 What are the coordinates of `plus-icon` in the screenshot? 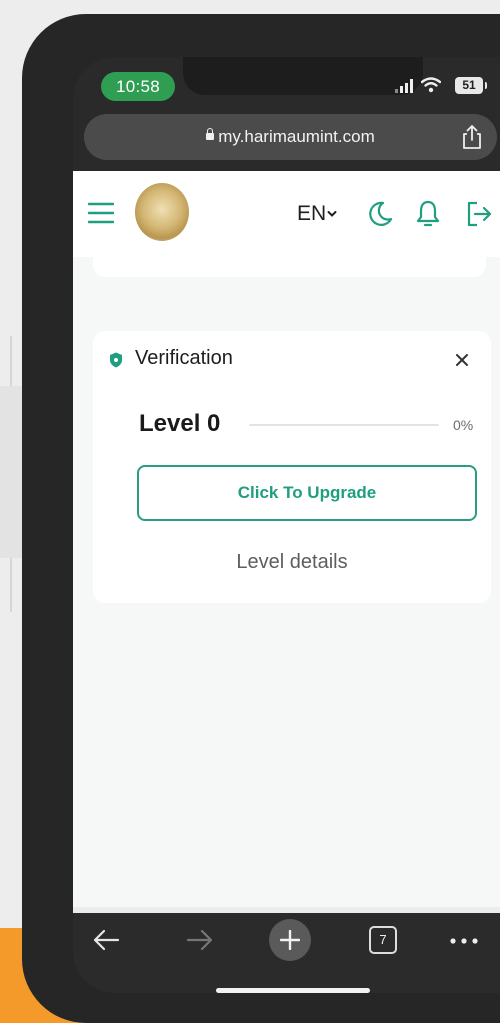 It's located at (290, 940).